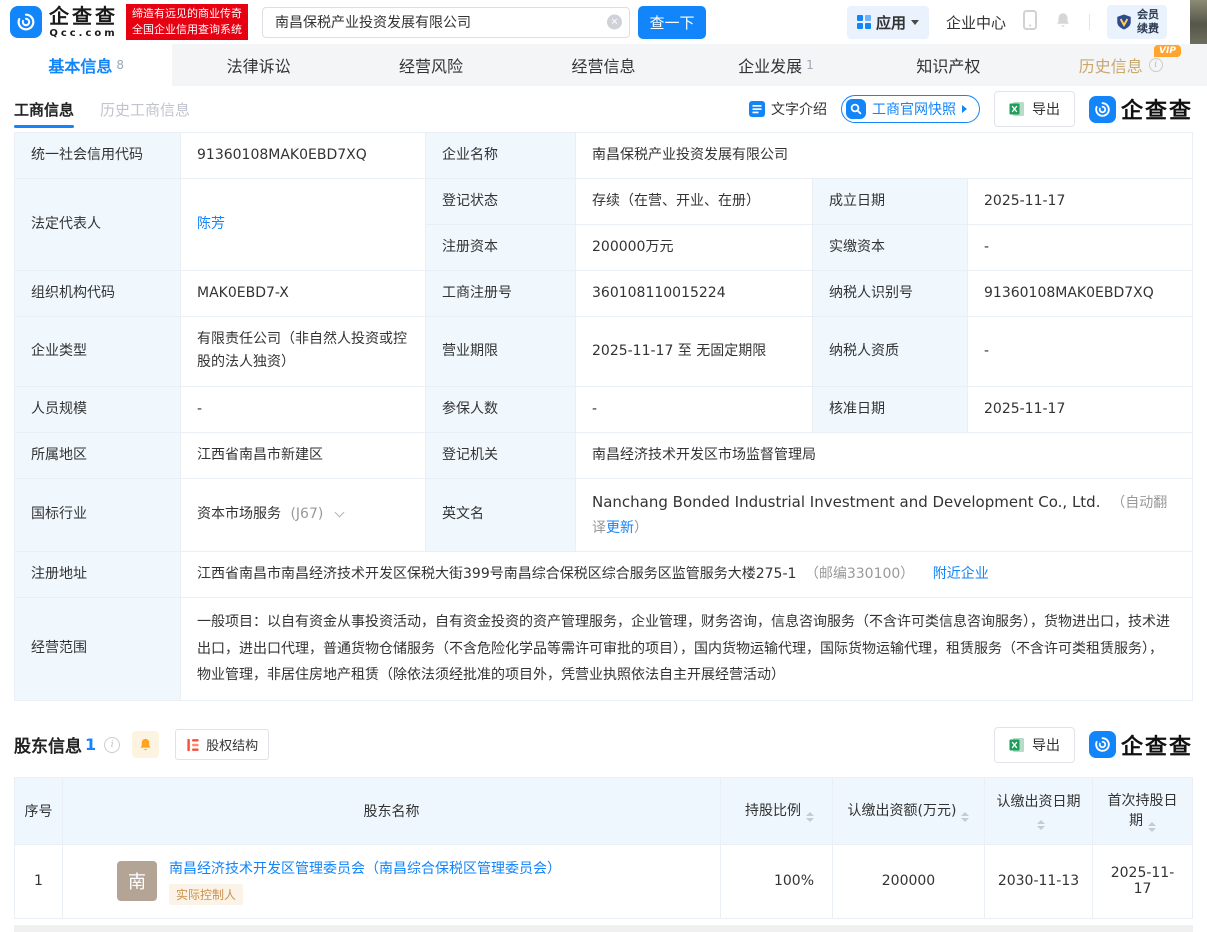  Describe the element at coordinates (97, 351) in the screenshot. I see `company-type-label: 企业类型` at that location.